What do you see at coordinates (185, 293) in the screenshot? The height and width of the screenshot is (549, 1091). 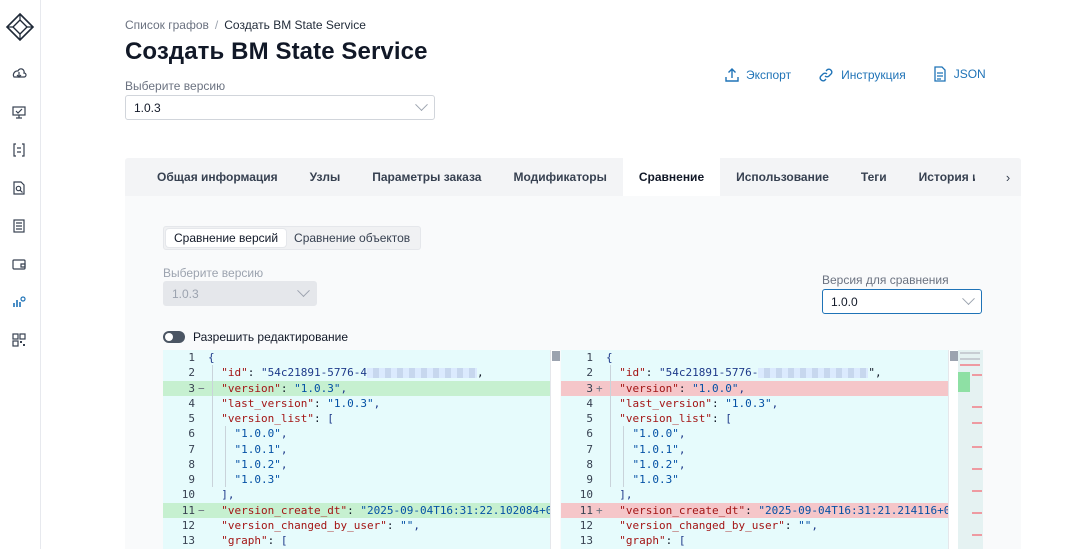 I see `left-version-value: 1.0.3` at bounding box center [185, 293].